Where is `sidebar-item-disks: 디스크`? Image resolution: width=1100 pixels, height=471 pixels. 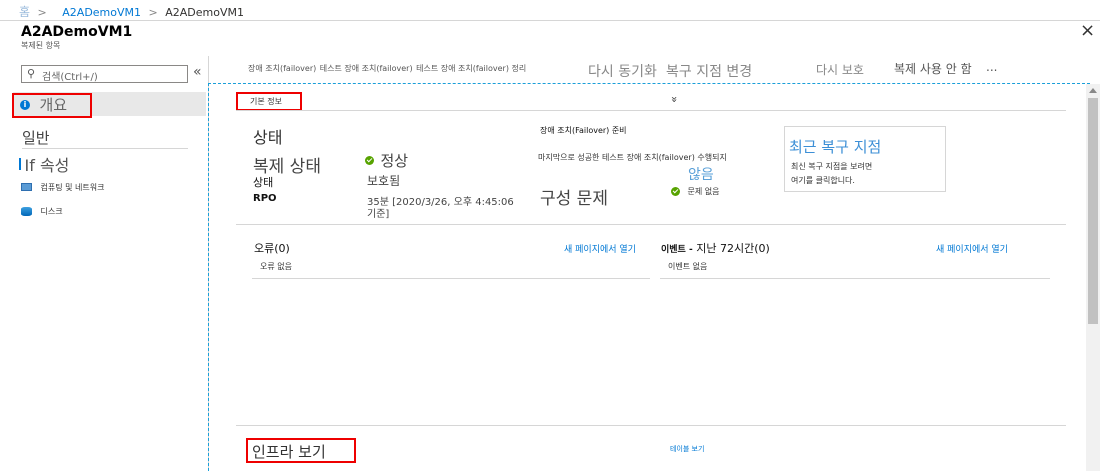
sidebar-item-disks: 디스크 is located at coordinates (42, 210).